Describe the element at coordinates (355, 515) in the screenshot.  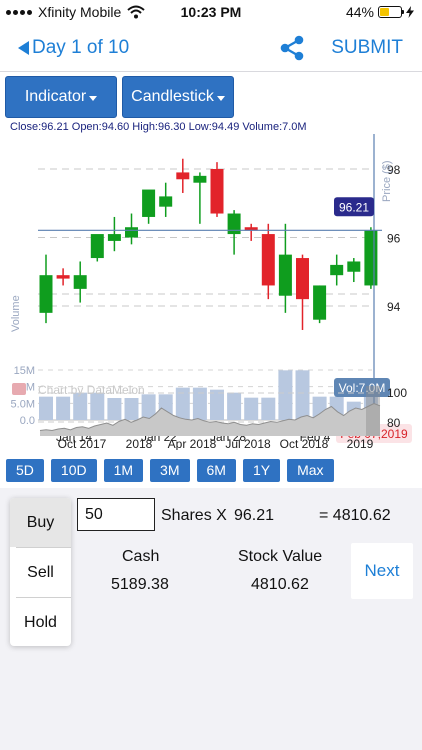
I see `total-value: = 4810.62` at that location.